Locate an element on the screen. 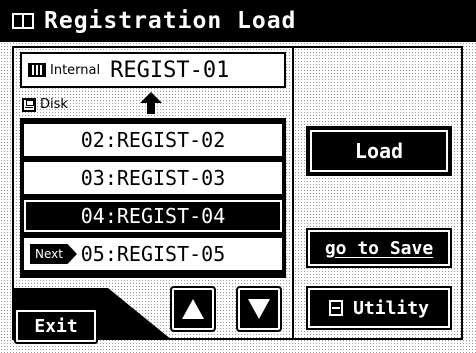 Image resolution: width=476 pixels, height=353 pixels. page-title: Registration Load is located at coordinates (170, 21).